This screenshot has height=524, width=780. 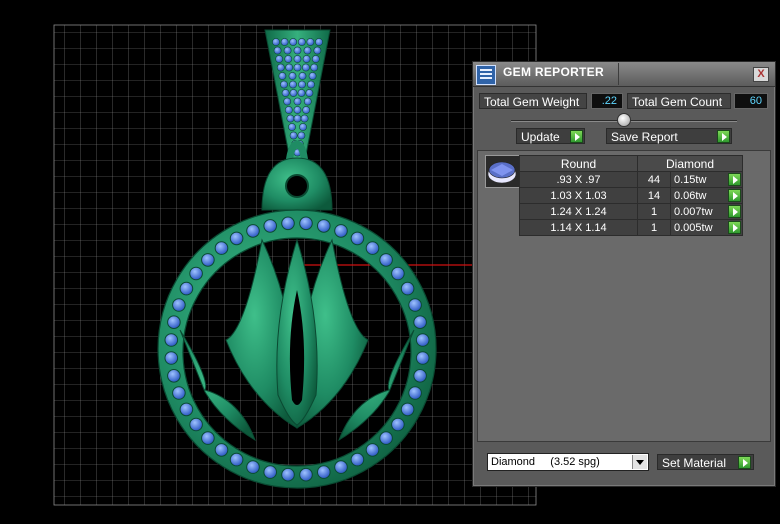 I want to click on gem-weight: 0.06tw, so click(x=690, y=195).